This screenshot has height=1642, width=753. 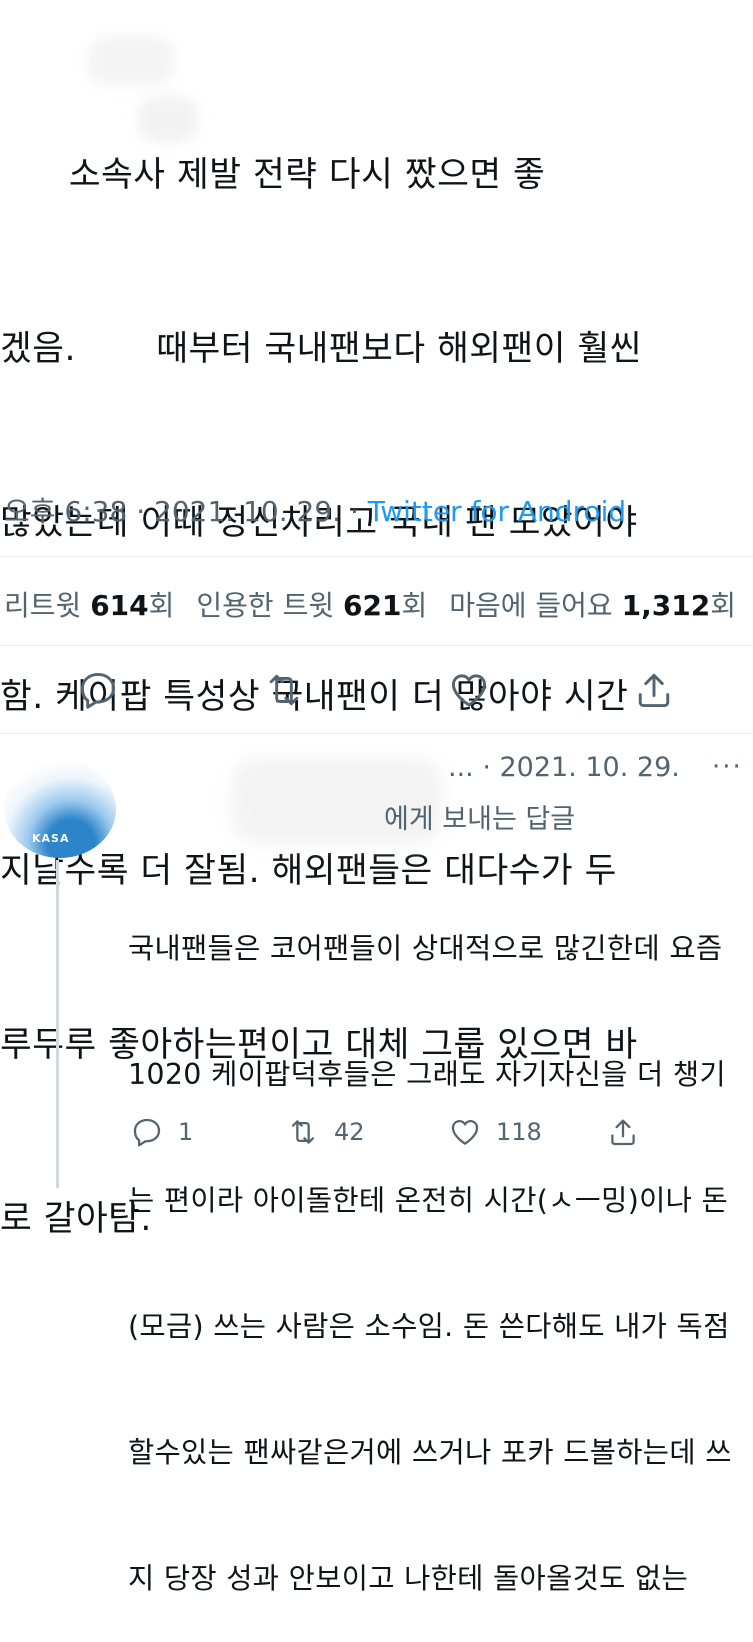 I want to click on reply-retweet-button: 42, so click(x=325, y=1132).